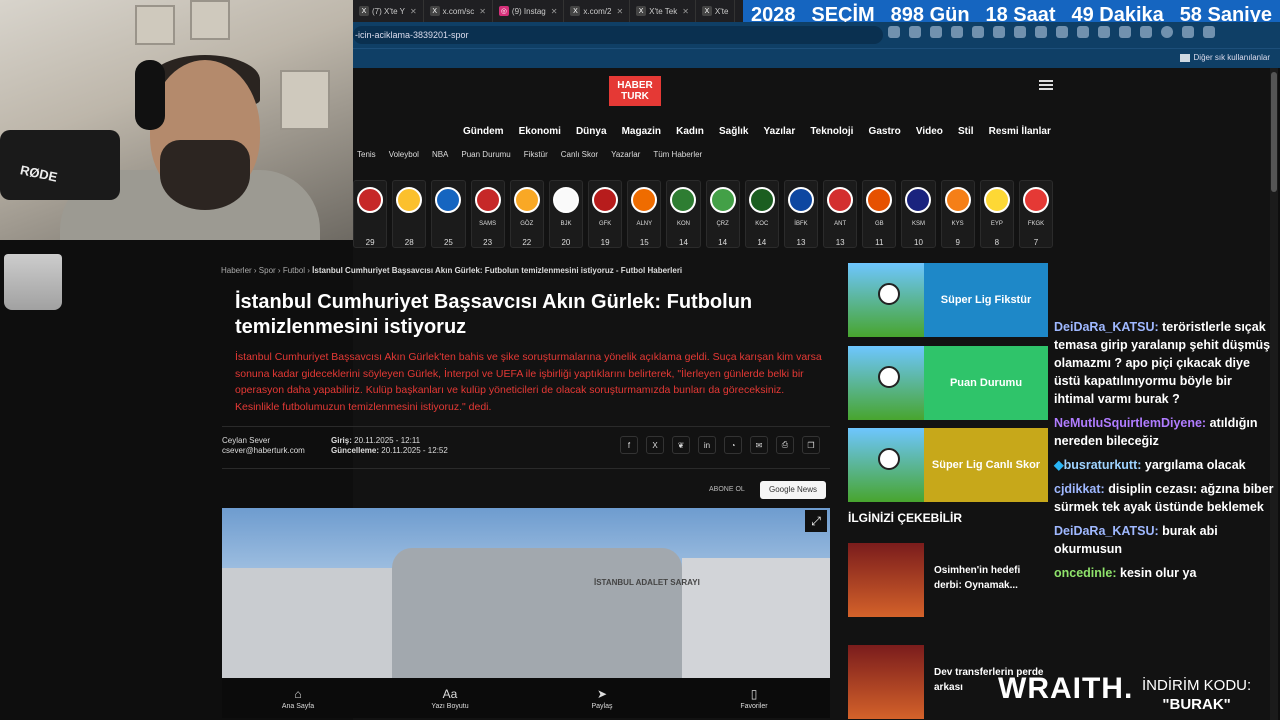  What do you see at coordinates (663, 11) in the screenshot?
I see `browser-tab: X X'te Tek ✕` at bounding box center [663, 11].